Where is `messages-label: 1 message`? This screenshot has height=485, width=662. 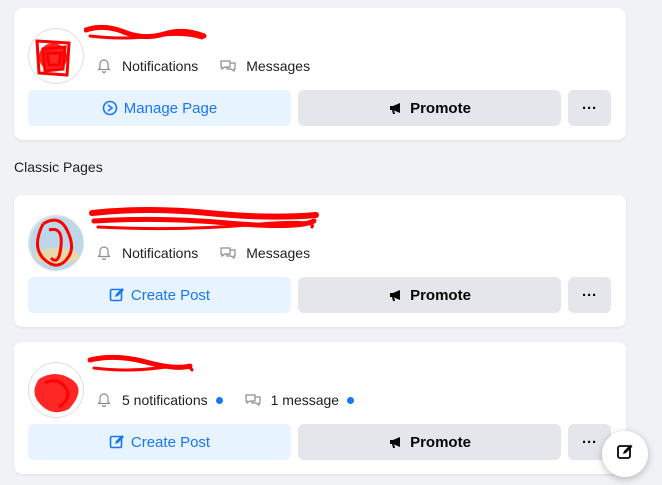
messages-label: 1 message is located at coordinates (305, 400).